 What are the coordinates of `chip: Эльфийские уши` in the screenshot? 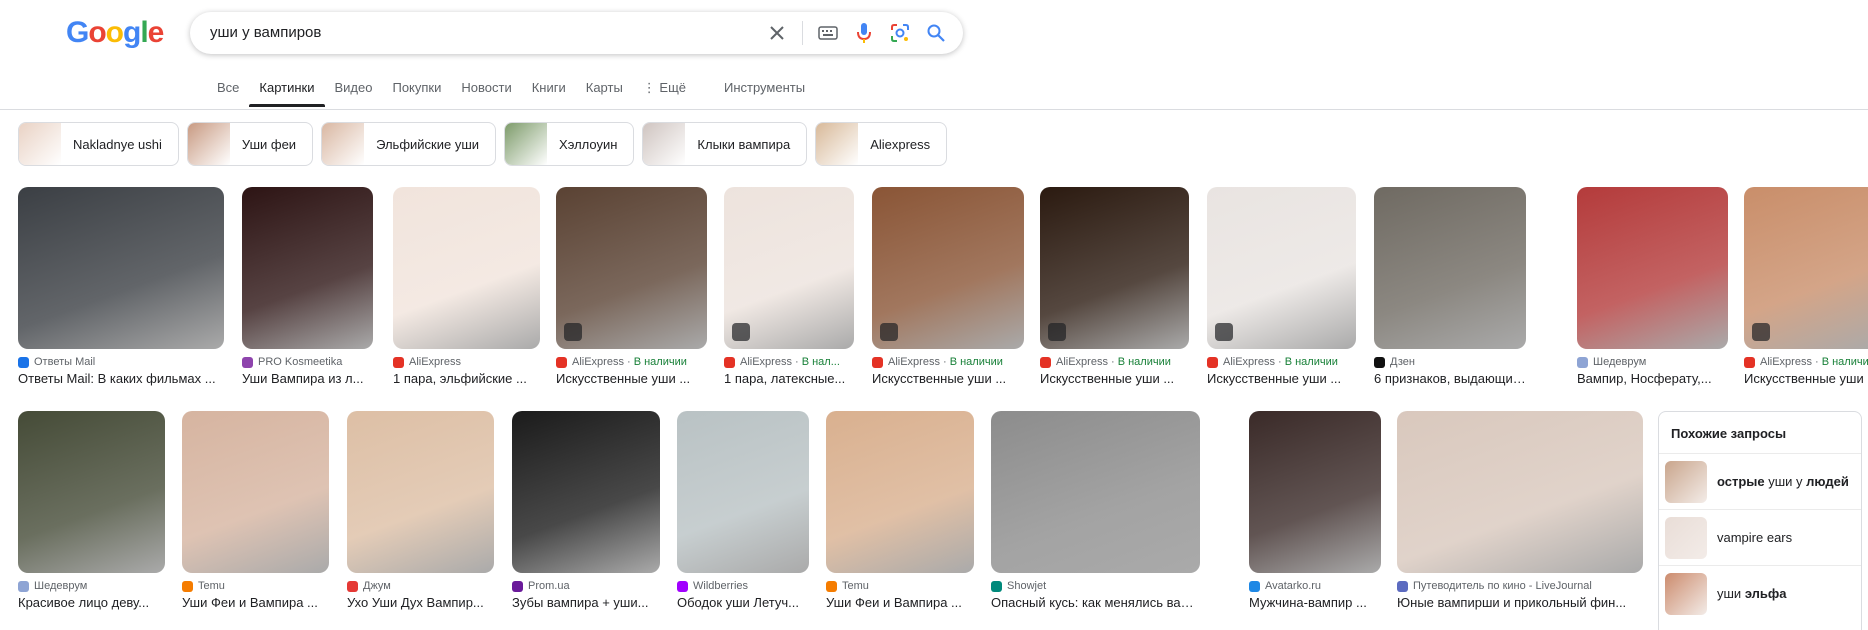 It's located at (409, 144).